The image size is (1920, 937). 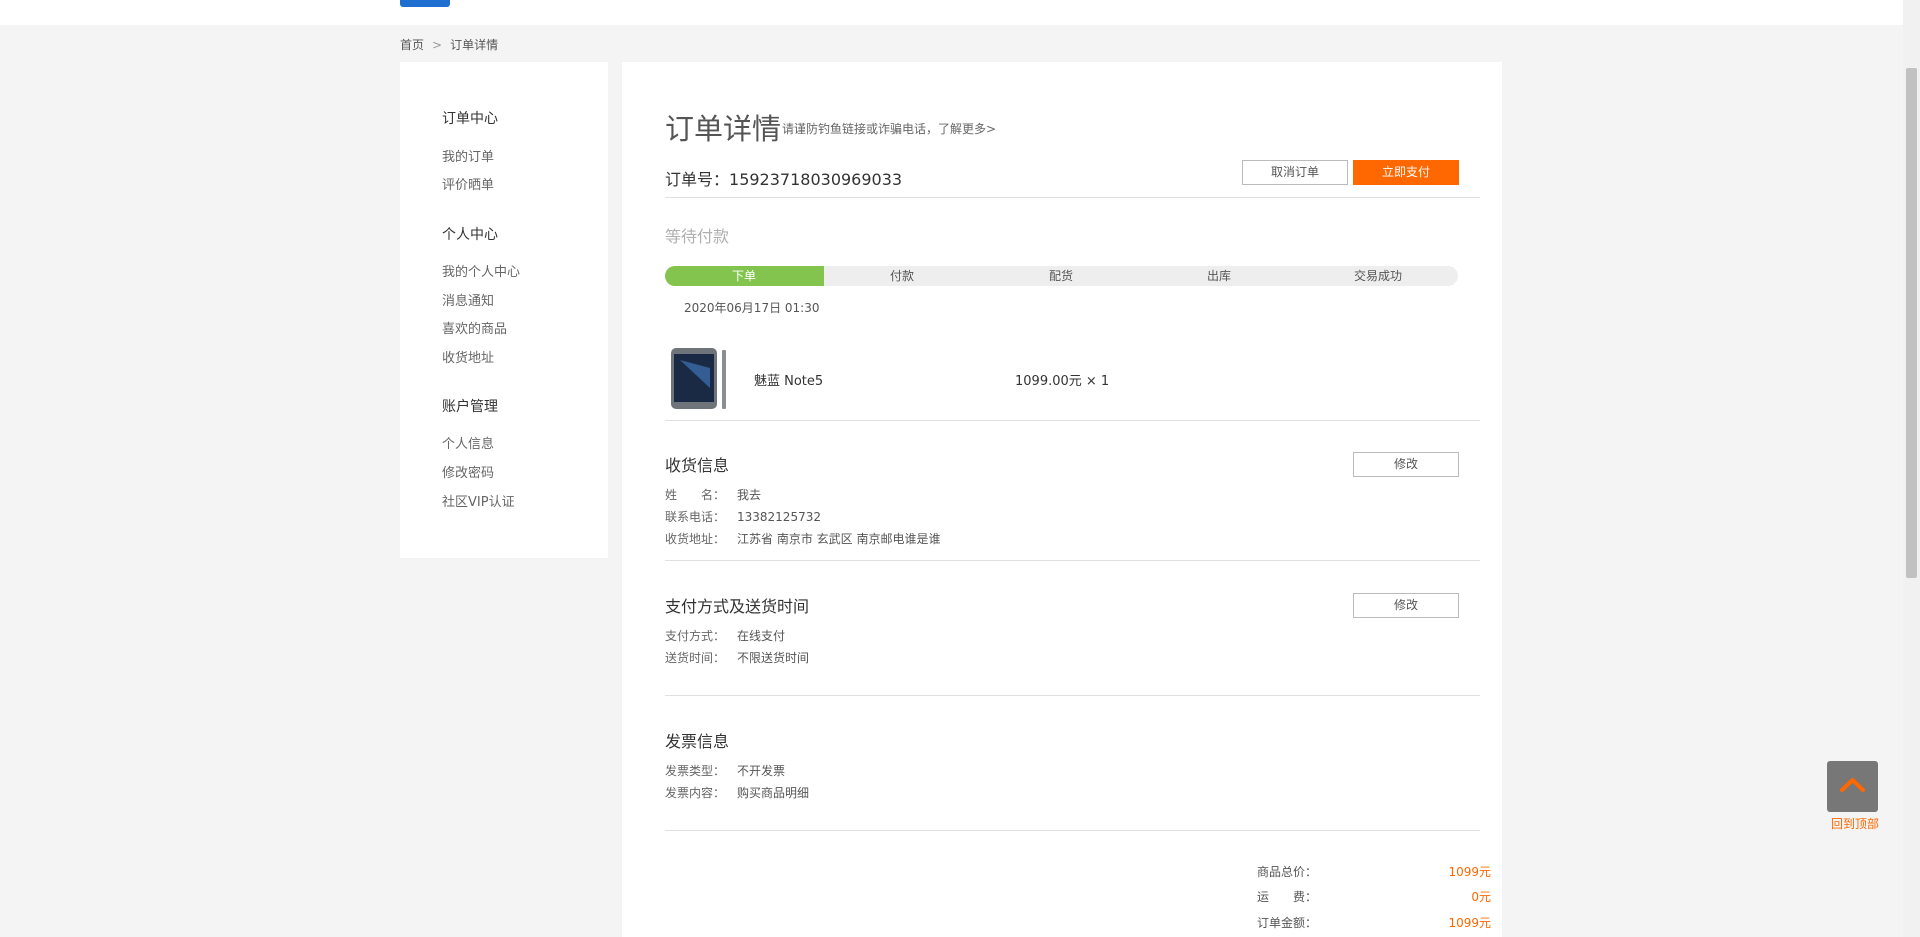 I want to click on row-key: 收货地址：, so click(x=695, y=539).